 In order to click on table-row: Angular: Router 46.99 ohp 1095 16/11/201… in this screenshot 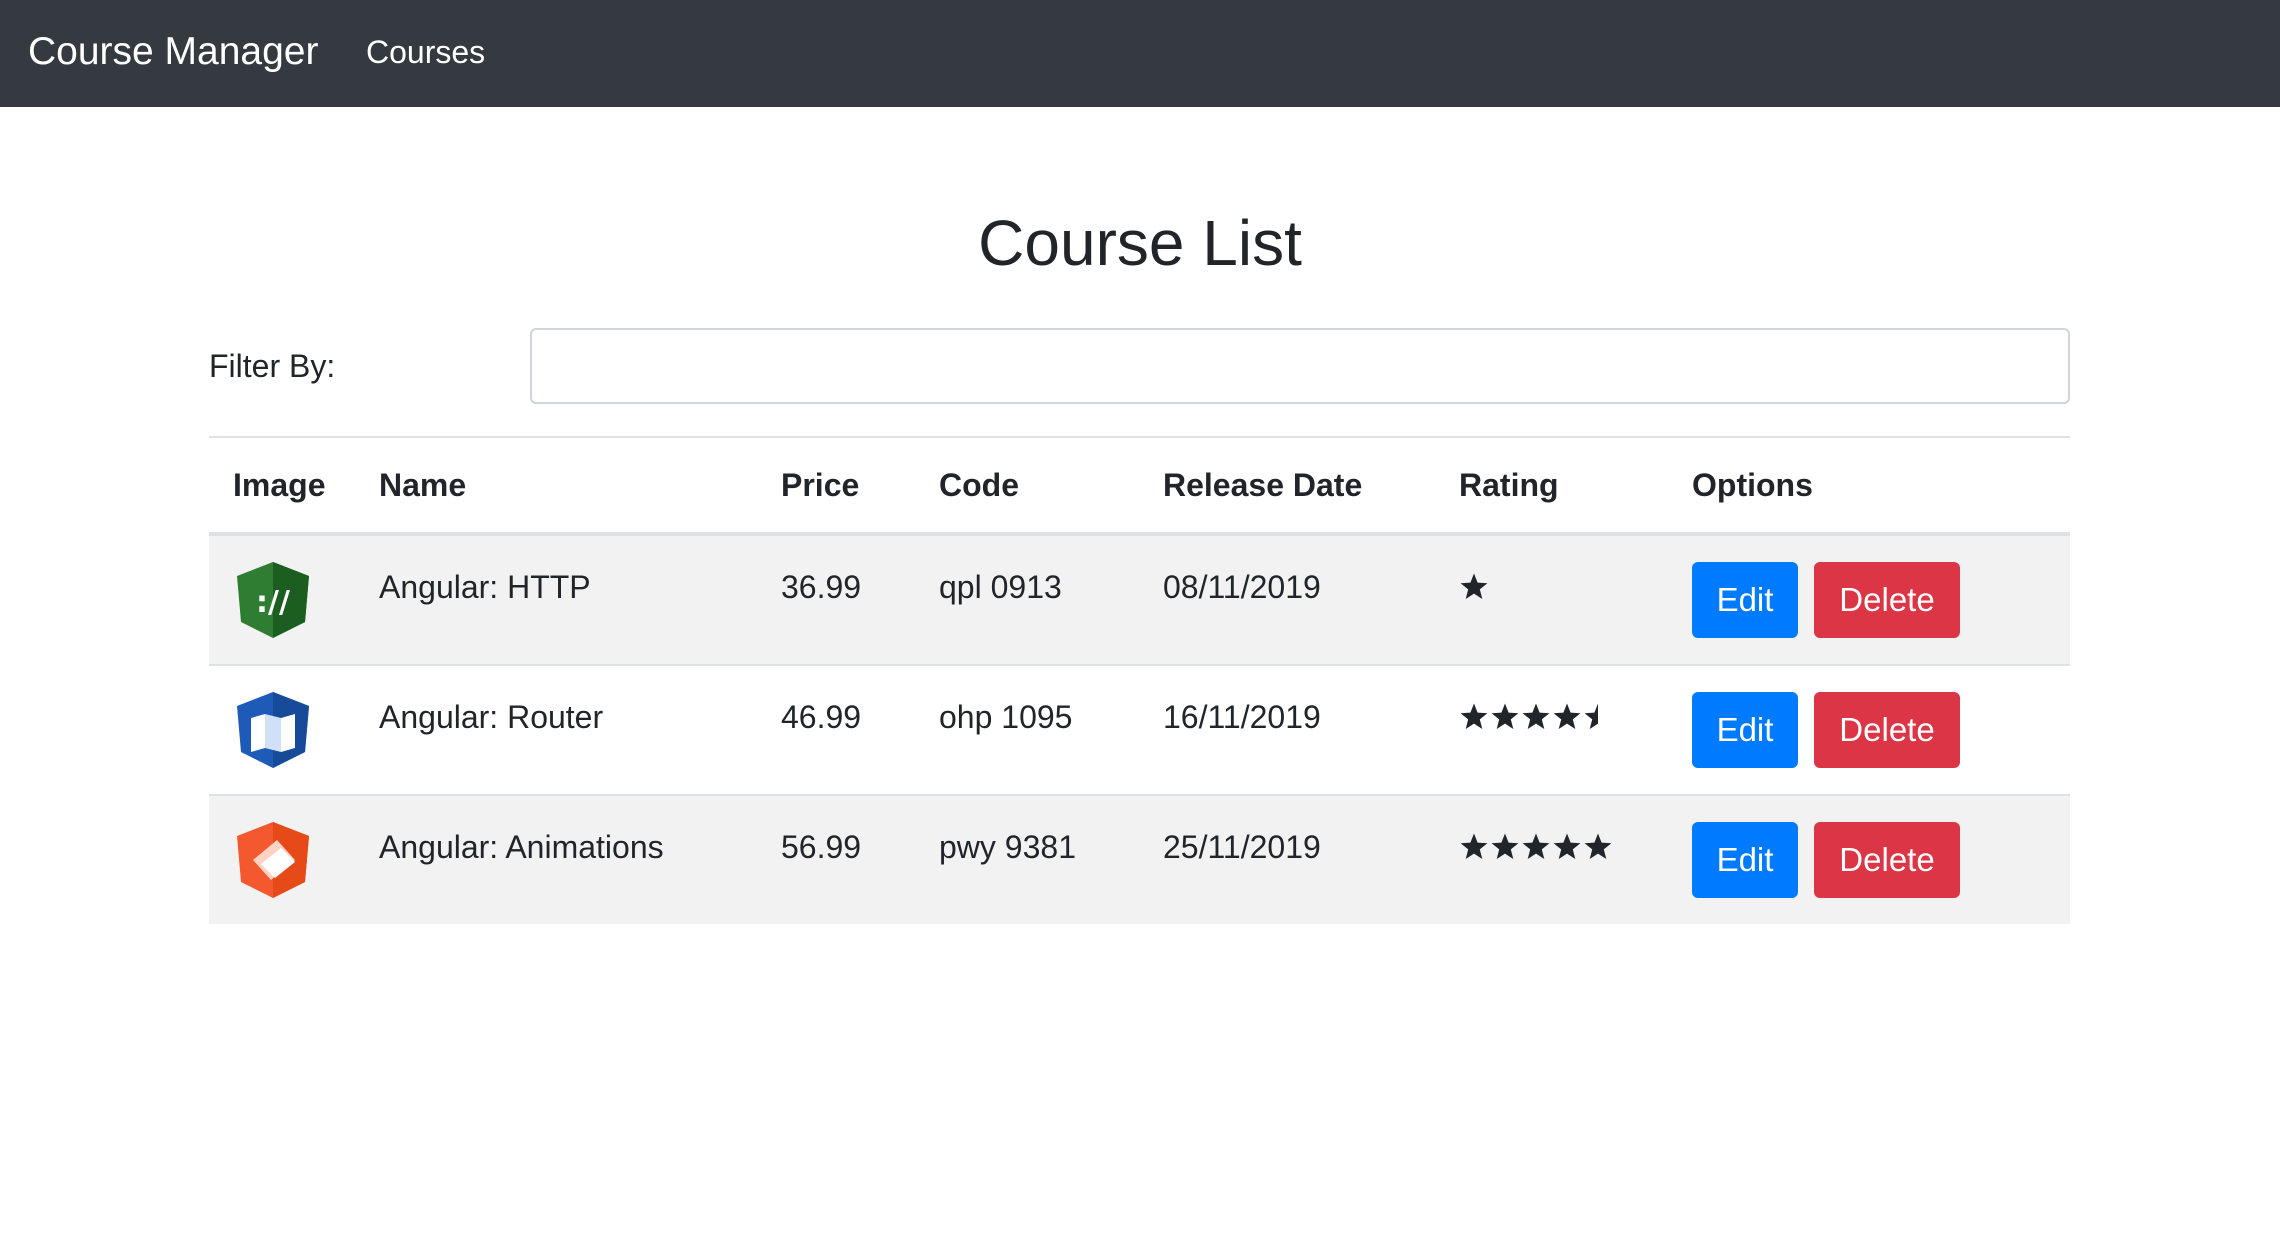, I will do `click(1139, 731)`.